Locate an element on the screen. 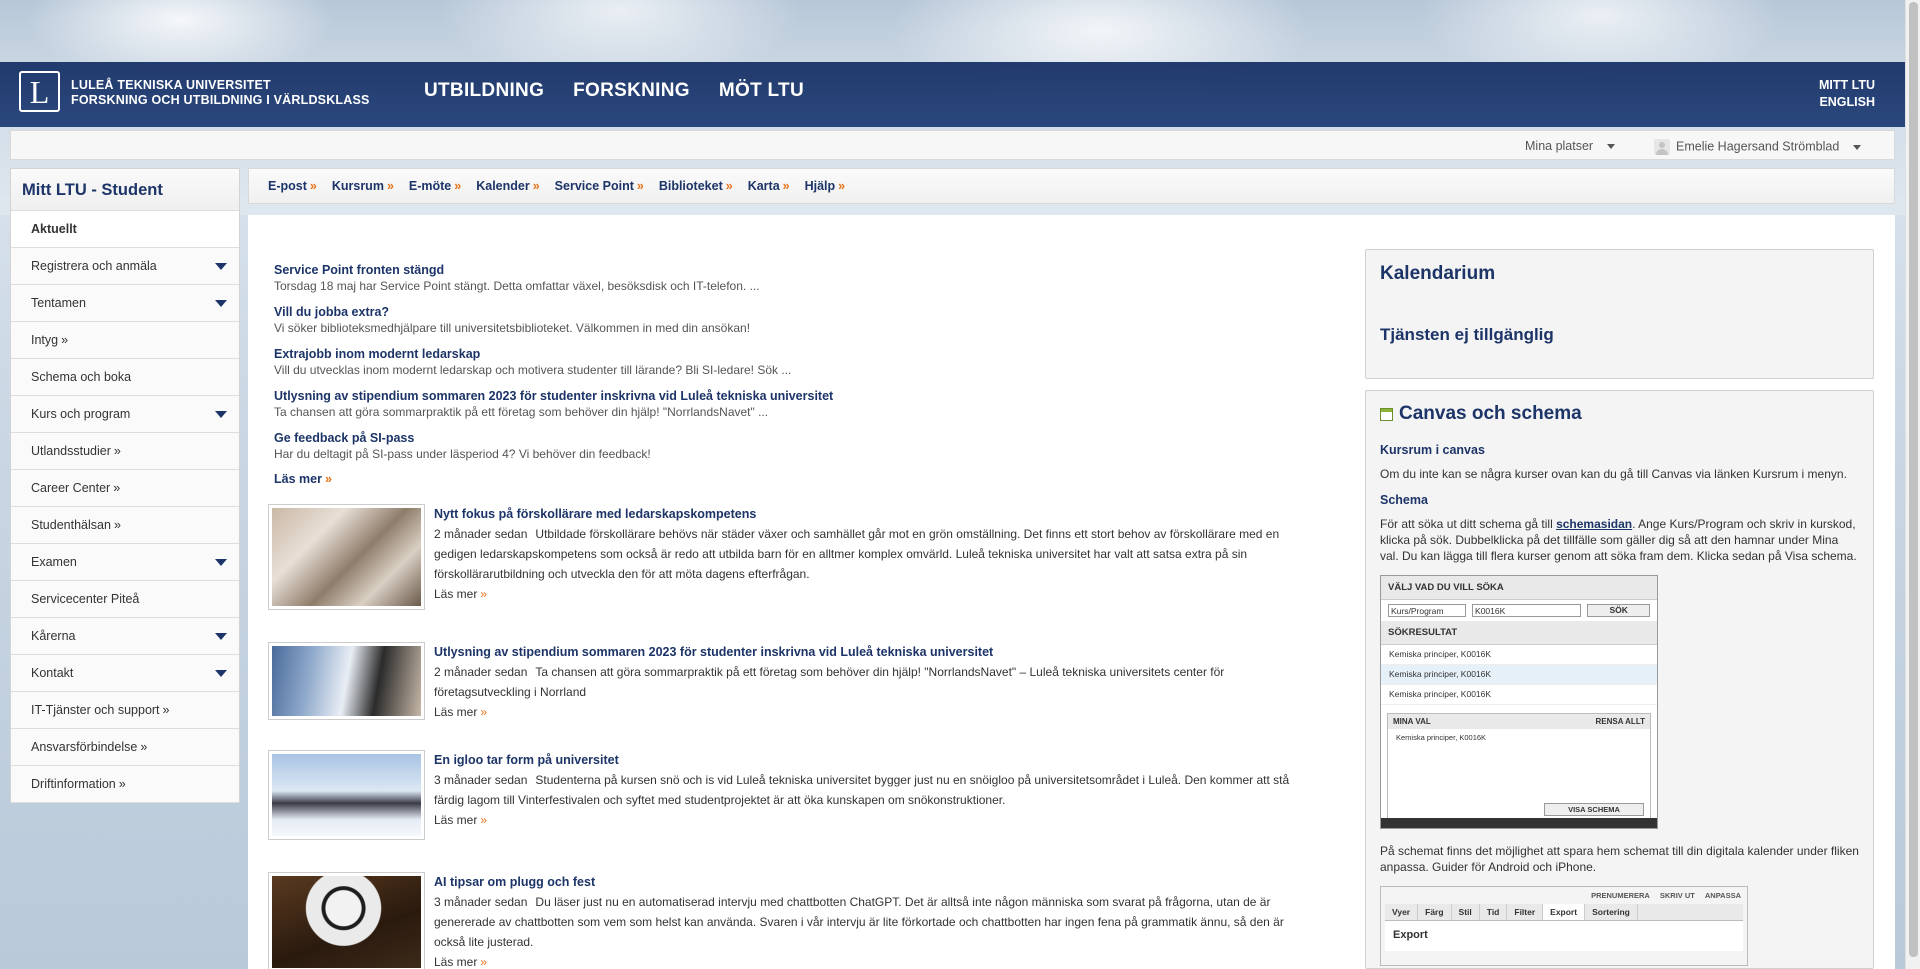  link-mitt-ltu: MITT LTU is located at coordinates (1847, 85).